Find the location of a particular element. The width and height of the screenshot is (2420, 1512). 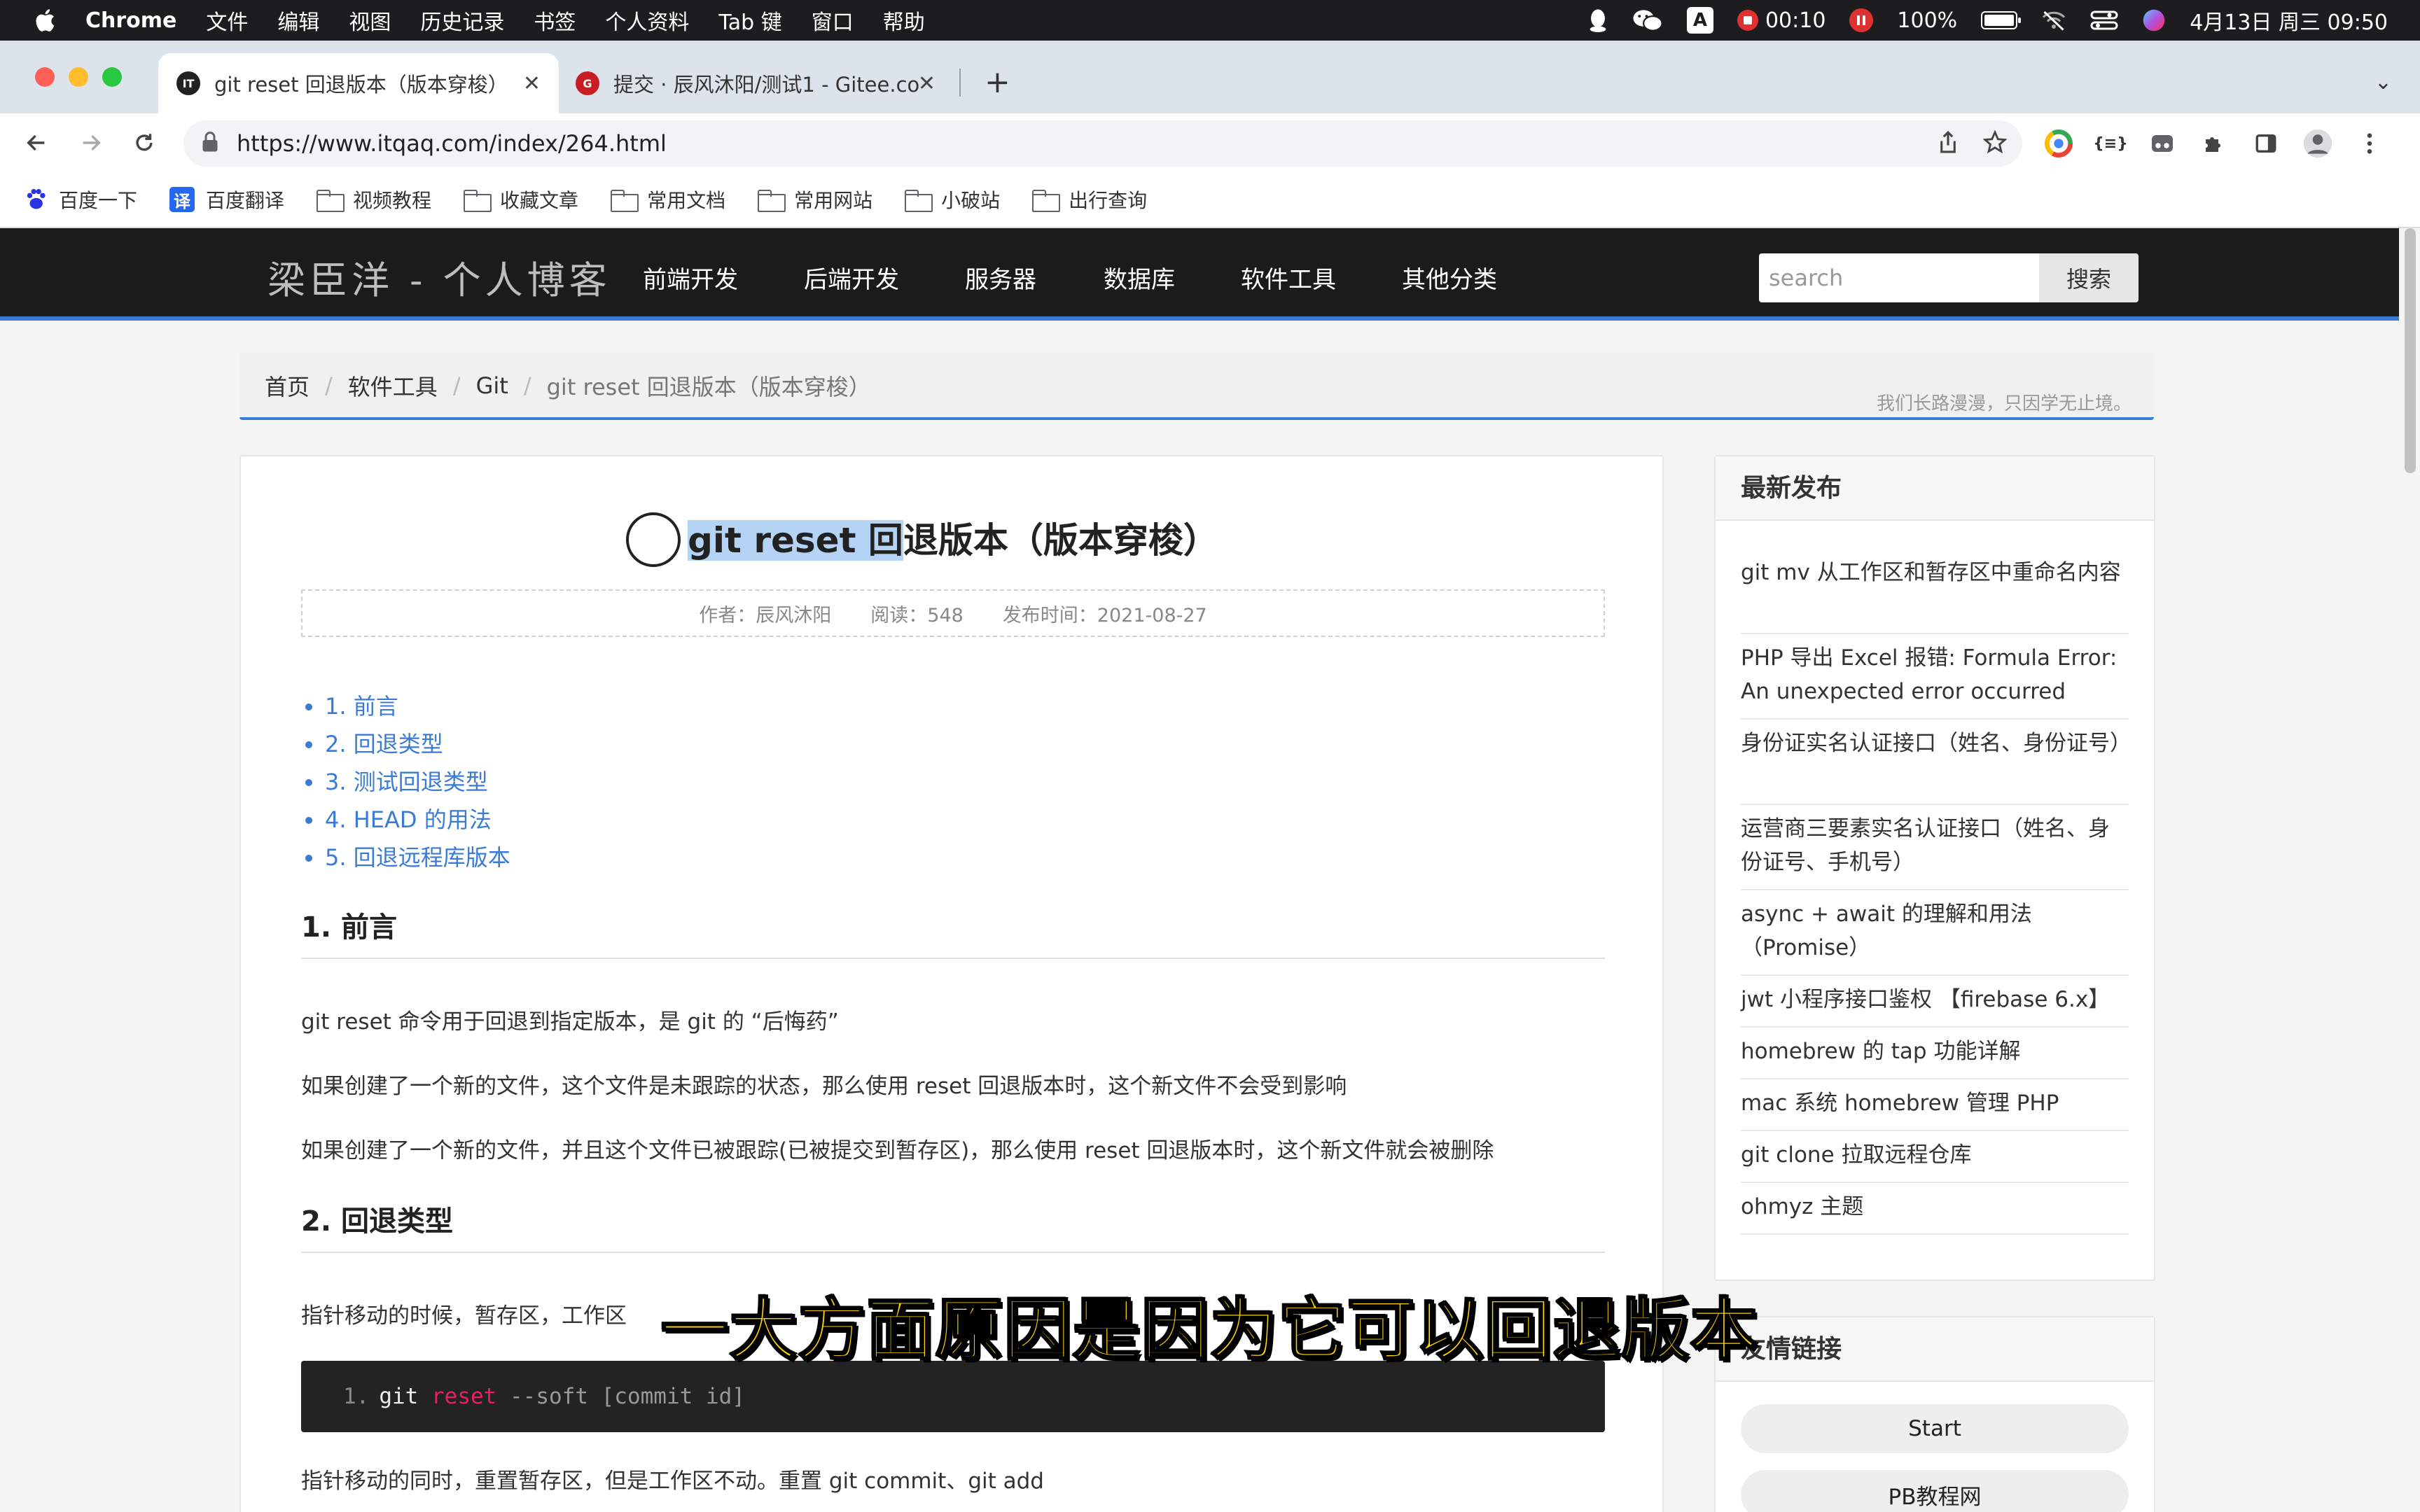

menu-bookmarks: 书签 is located at coordinates (555, 20).